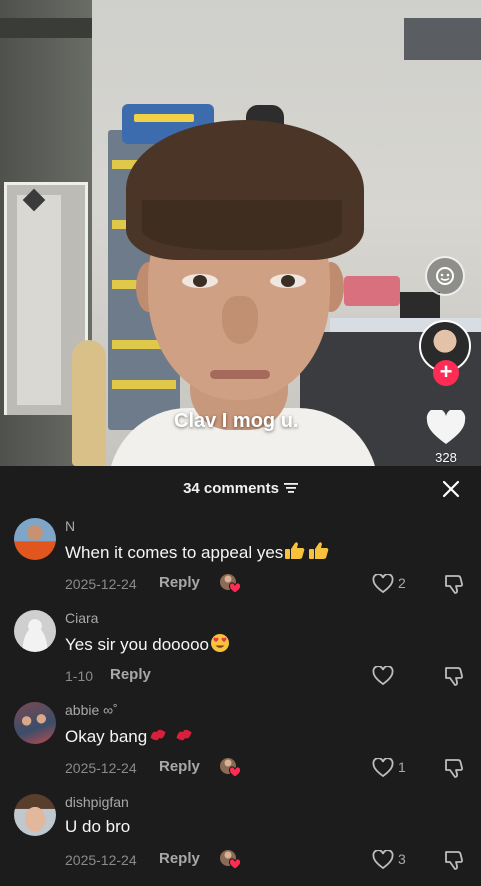  What do you see at coordinates (148, 645) in the screenshot?
I see `comment-text: Yes sir you dooooo` at bounding box center [148, 645].